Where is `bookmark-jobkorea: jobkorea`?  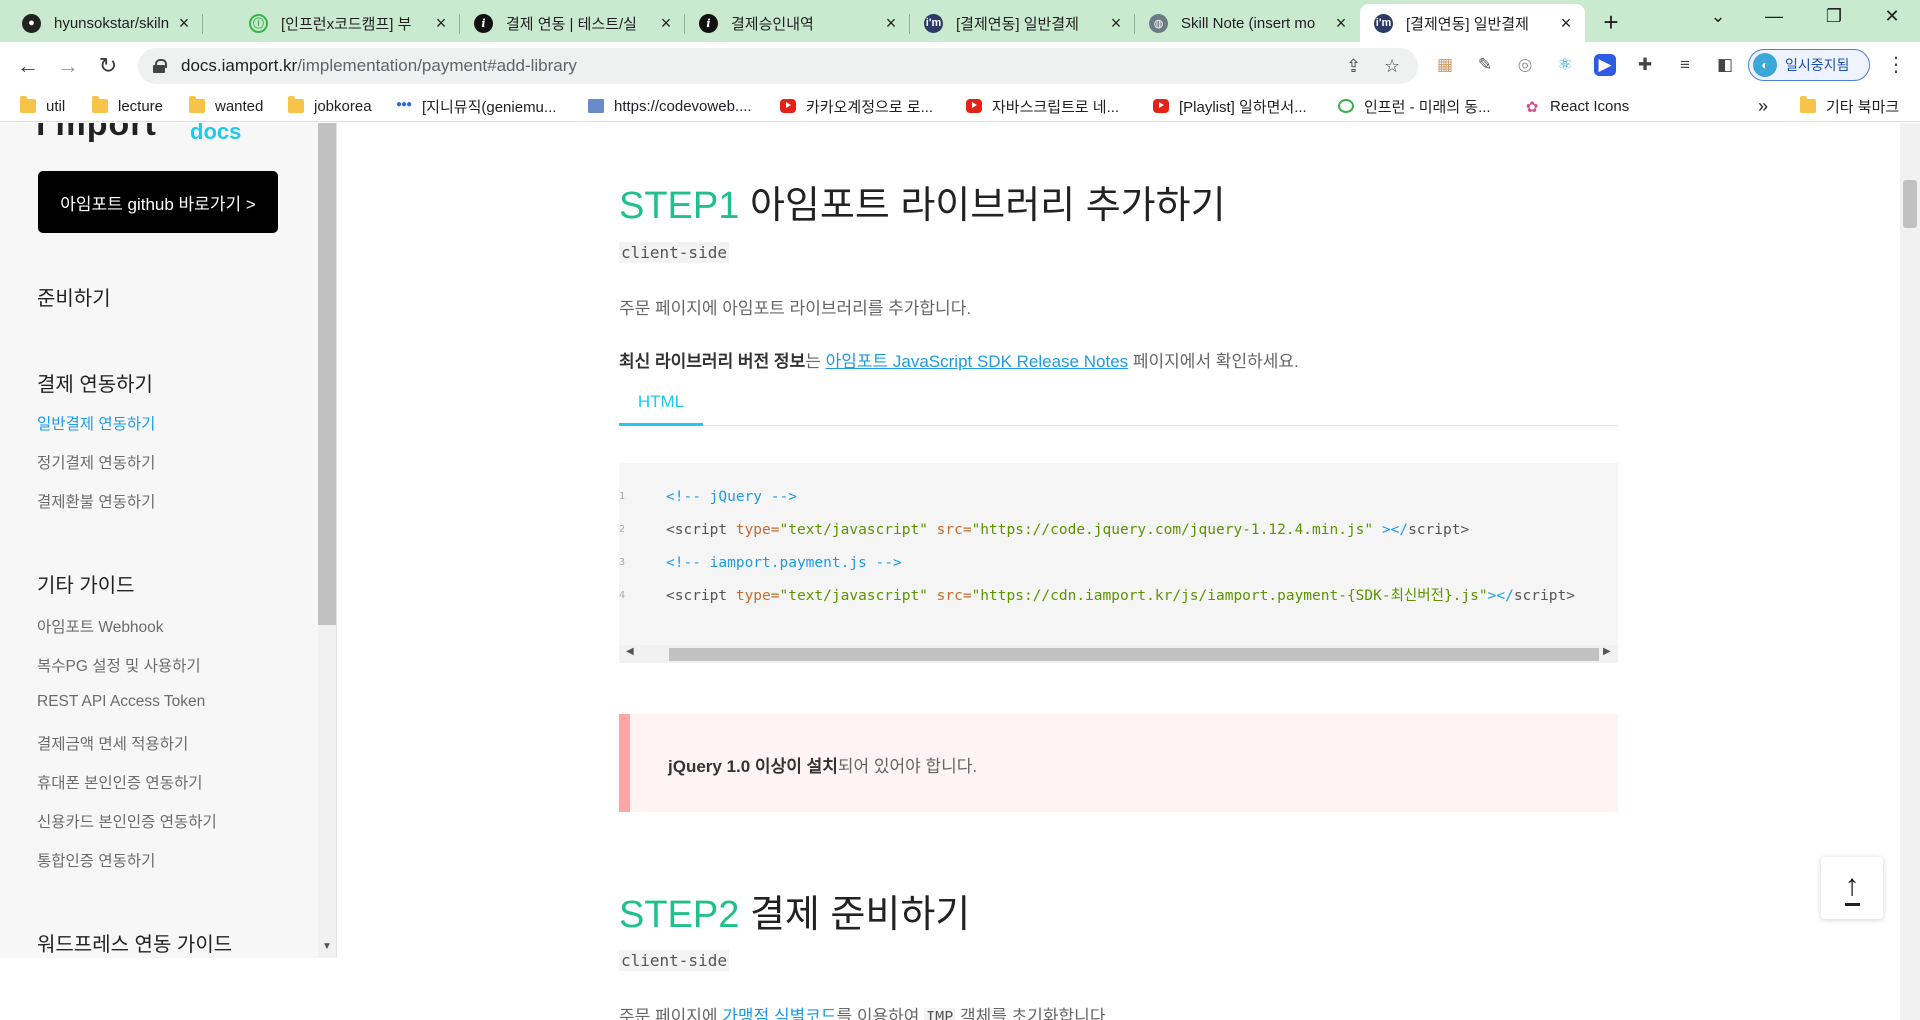 bookmark-jobkorea: jobkorea is located at coordinates (330, 106).